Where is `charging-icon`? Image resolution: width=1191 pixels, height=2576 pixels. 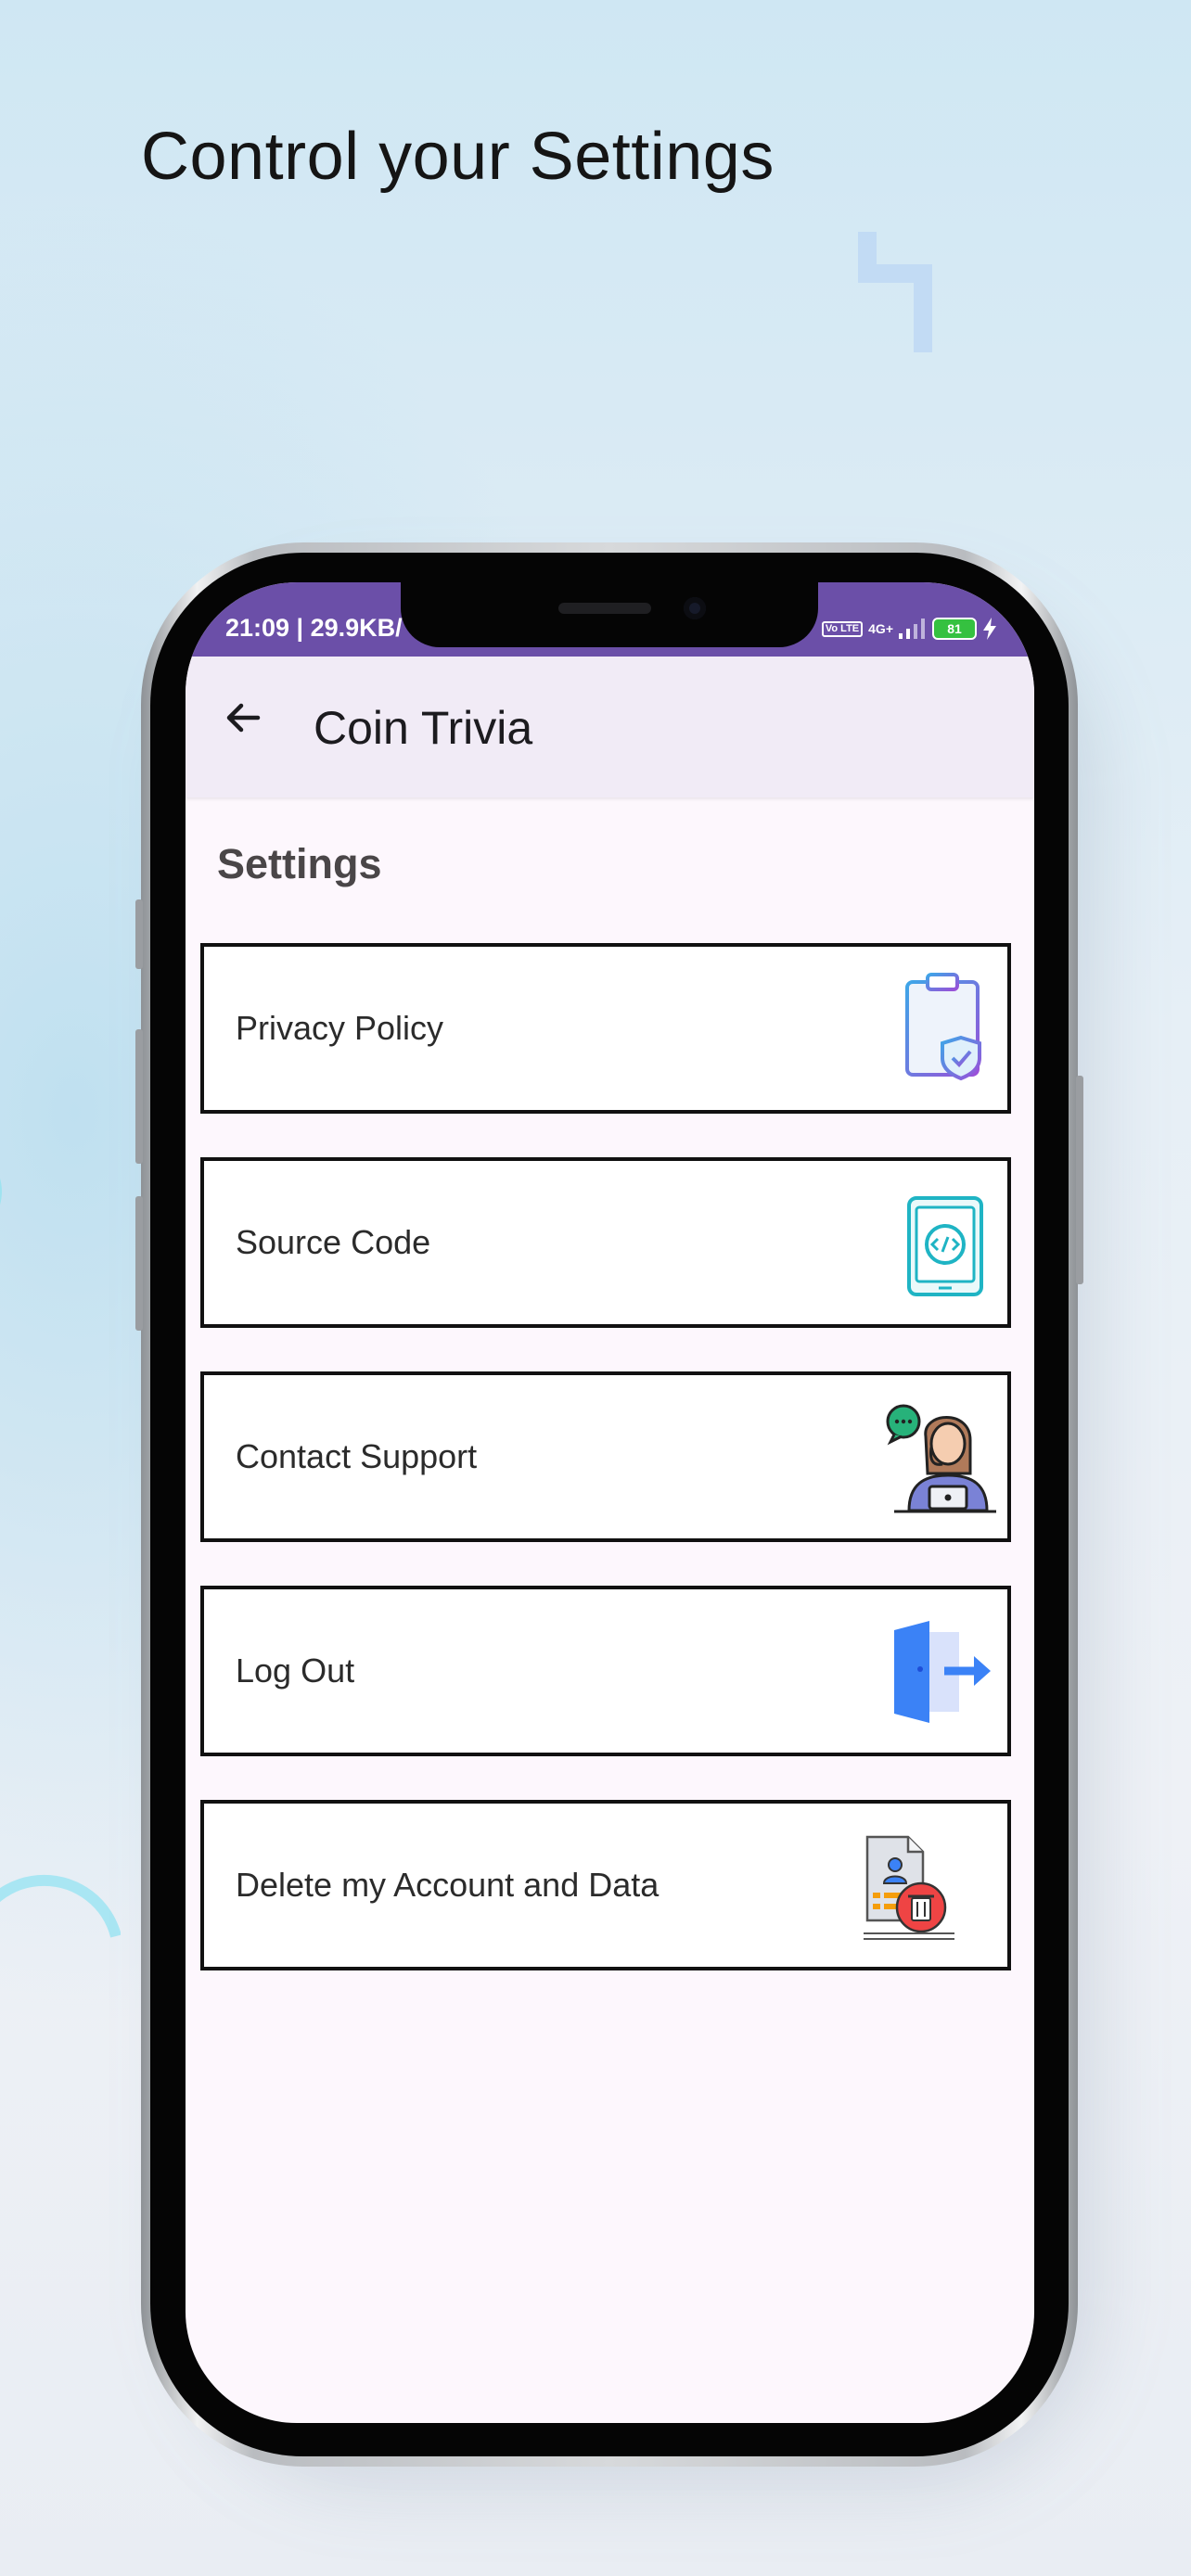 charging-icon is located at coordinates (989, 629).